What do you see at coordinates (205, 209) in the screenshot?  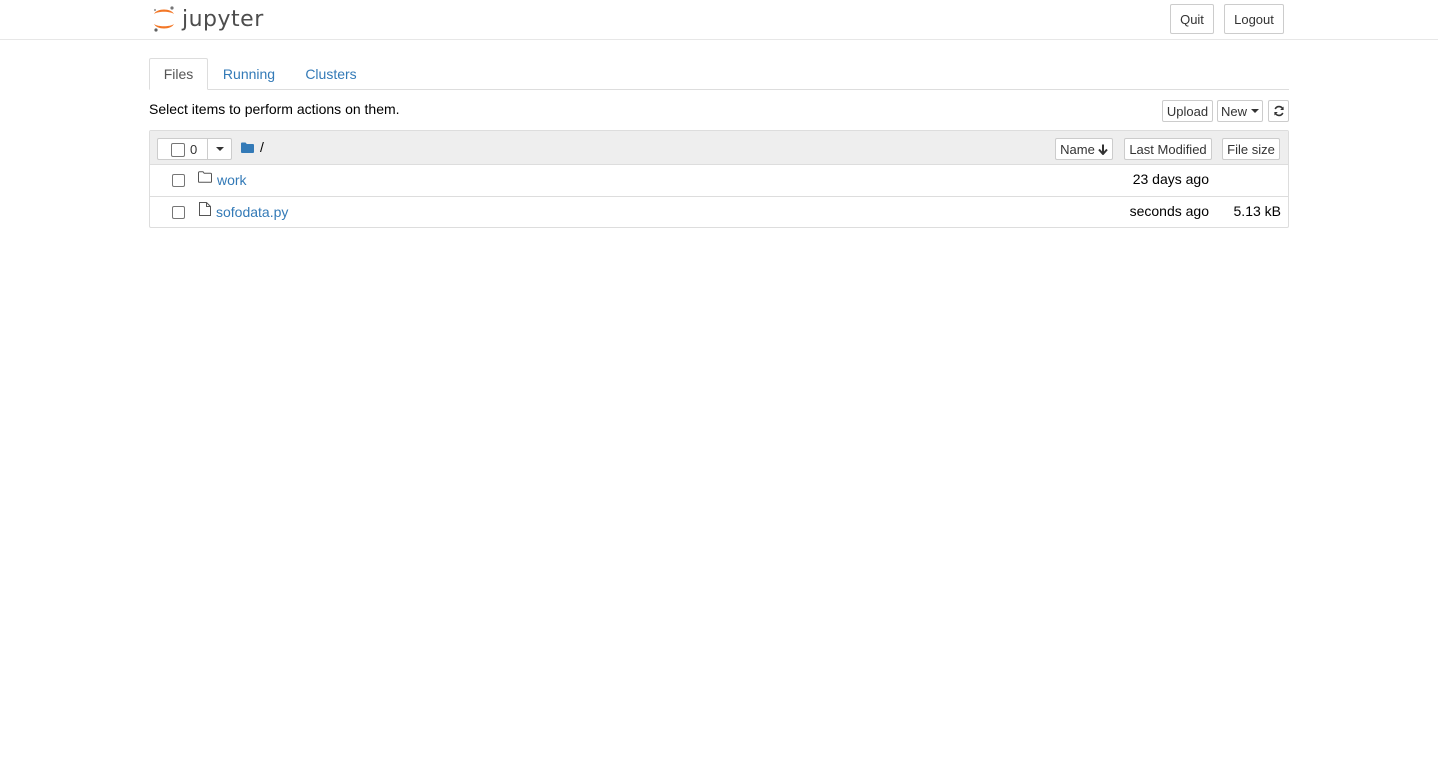 I see `file-icon` at bounding box center [205, 209].